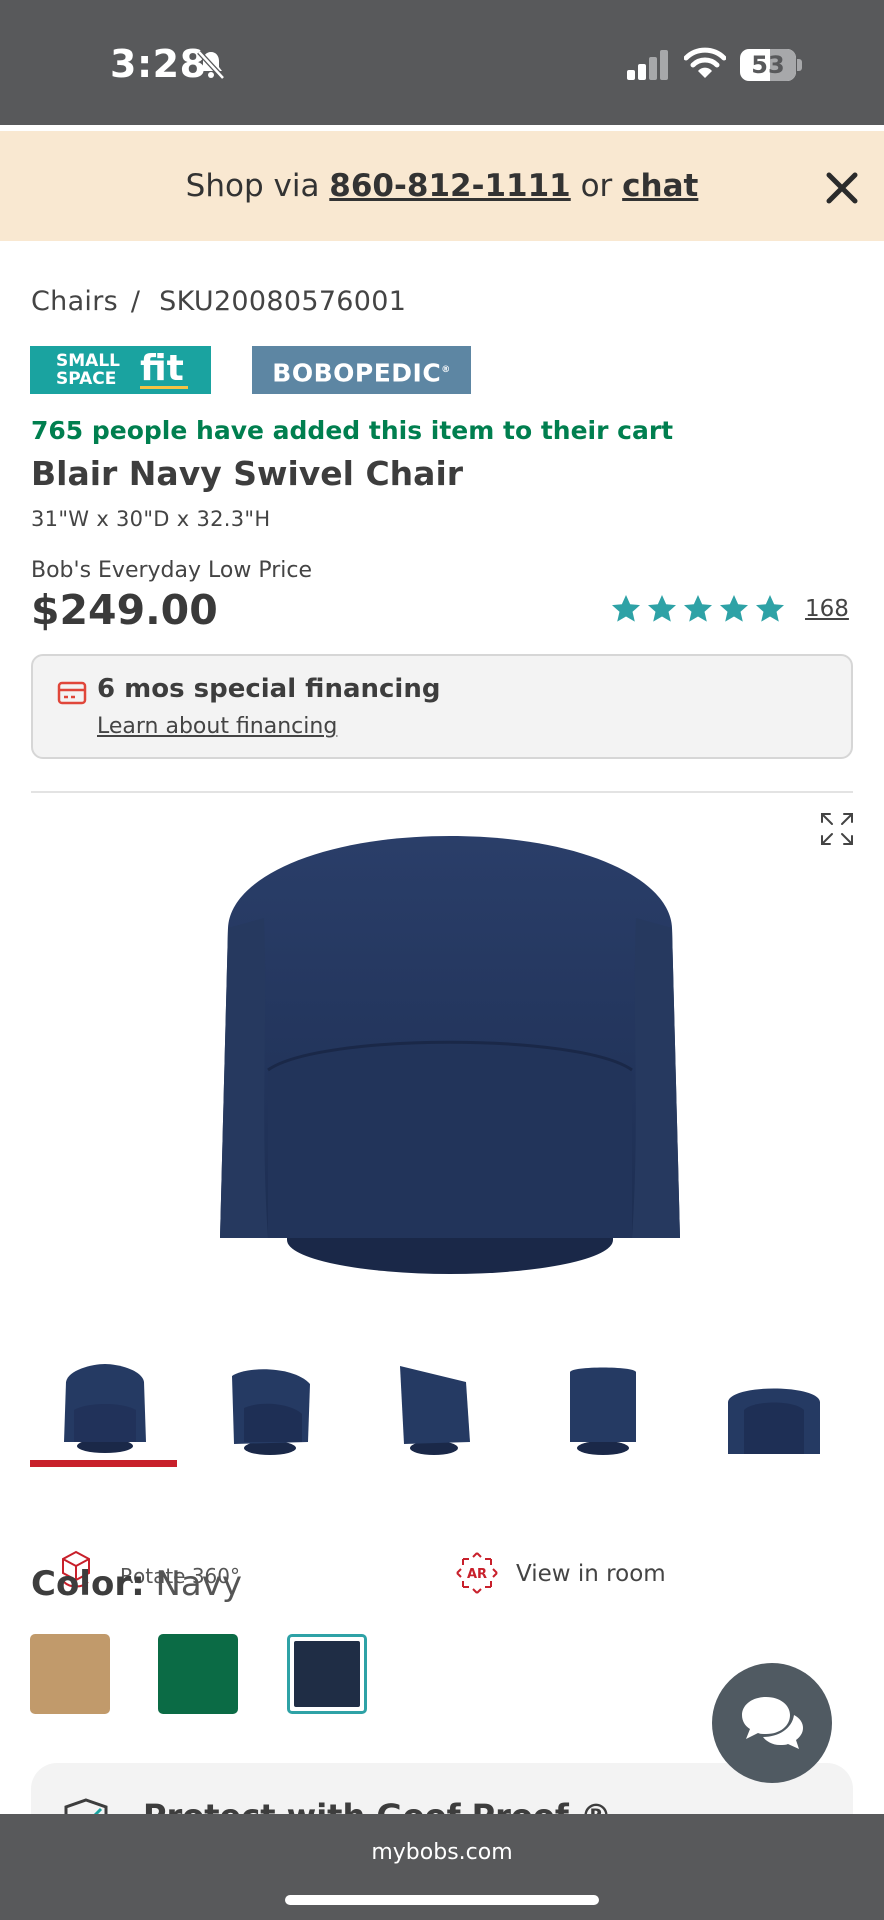  What do you see at coordinates (74, 301) in the screenshot?
I see `breadcrumb-chairs: Chairs` at bounding box center [74, 301].